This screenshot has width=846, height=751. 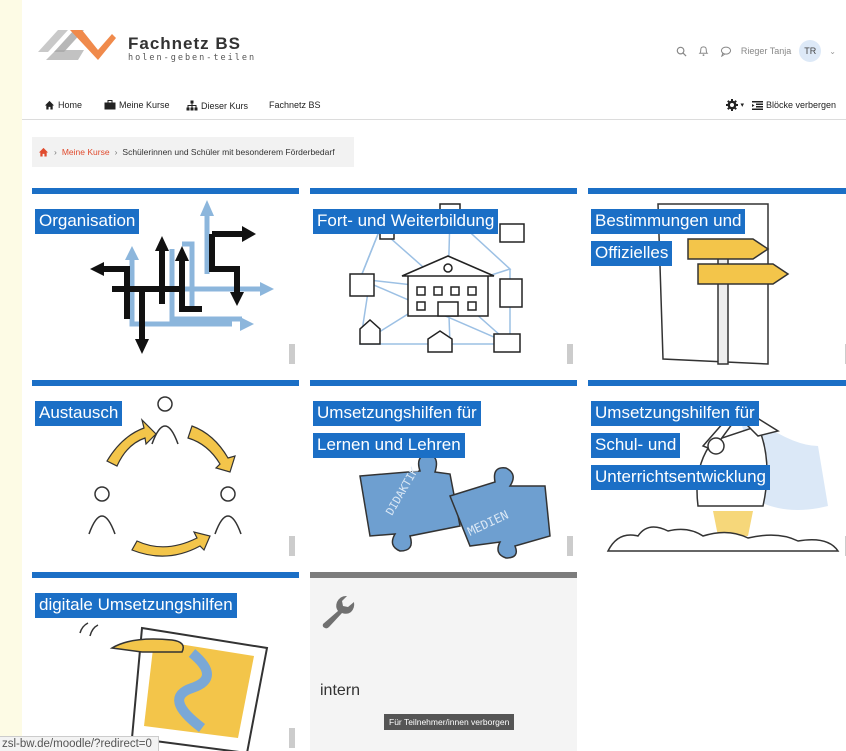 I want to click on nav-item-dieser-kurs: Dieser Kurs, so click(x=217, y=105).